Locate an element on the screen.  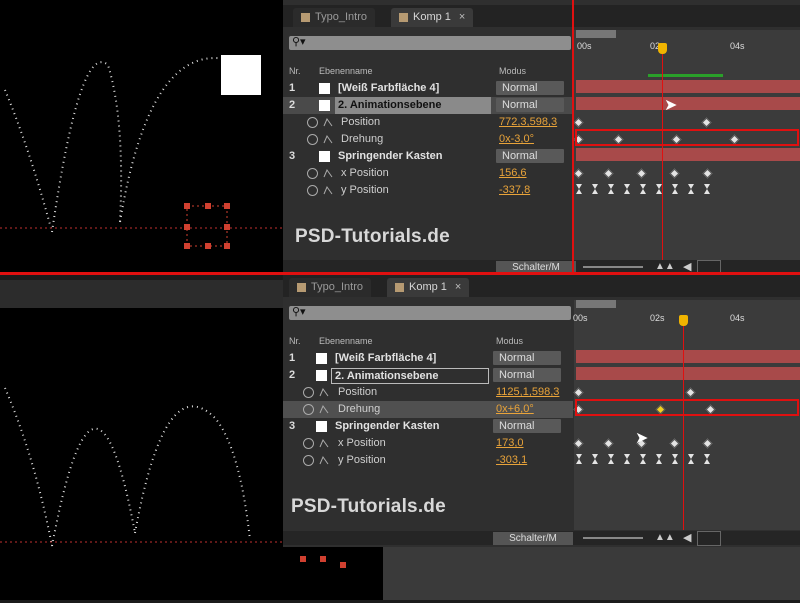
property-value: 0x+6,0° is located at coordinates (515, 409).